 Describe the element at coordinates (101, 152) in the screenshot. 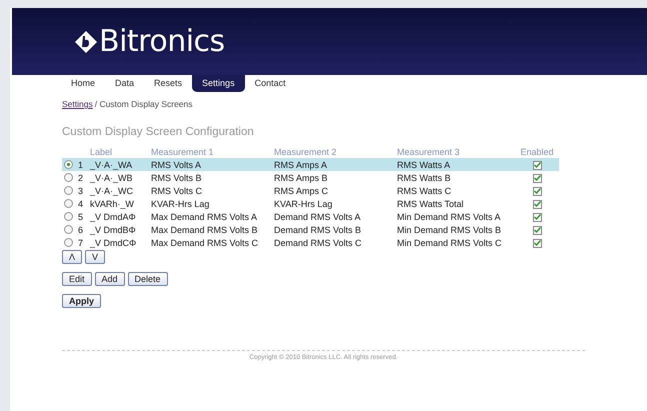

I see `column-header: Label` at that location.